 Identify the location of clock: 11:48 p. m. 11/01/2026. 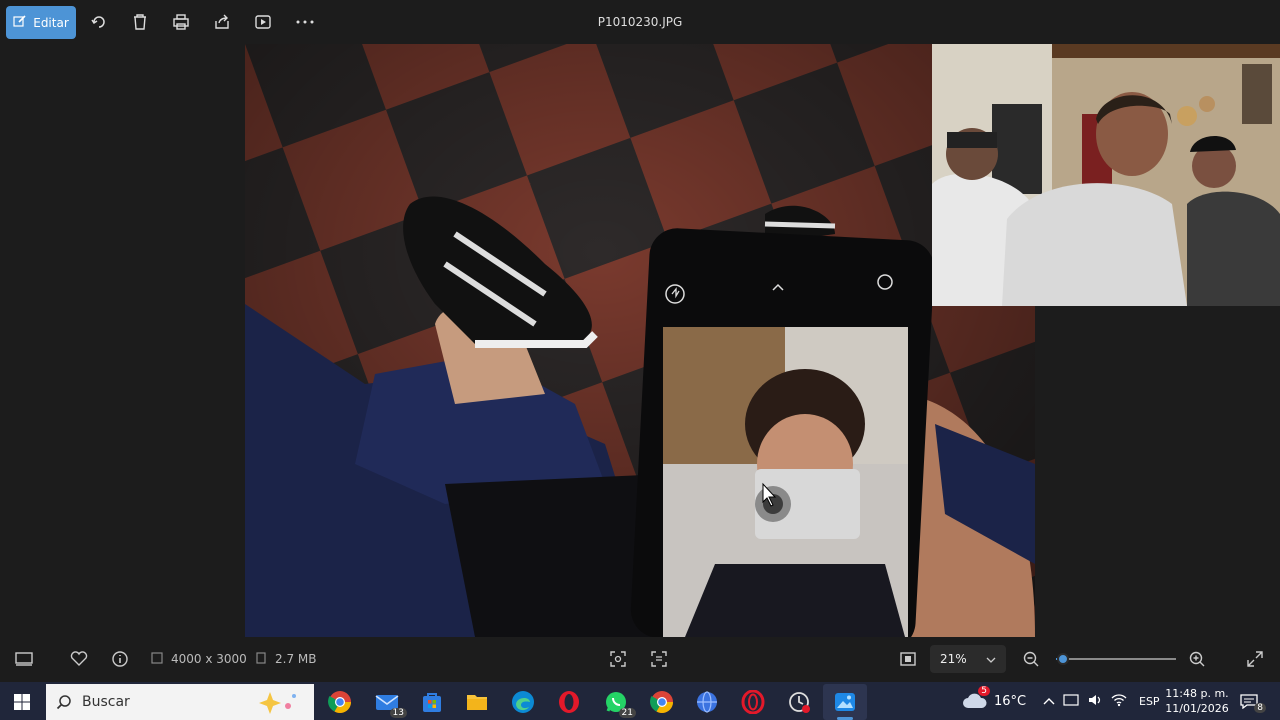
(1197, 701).